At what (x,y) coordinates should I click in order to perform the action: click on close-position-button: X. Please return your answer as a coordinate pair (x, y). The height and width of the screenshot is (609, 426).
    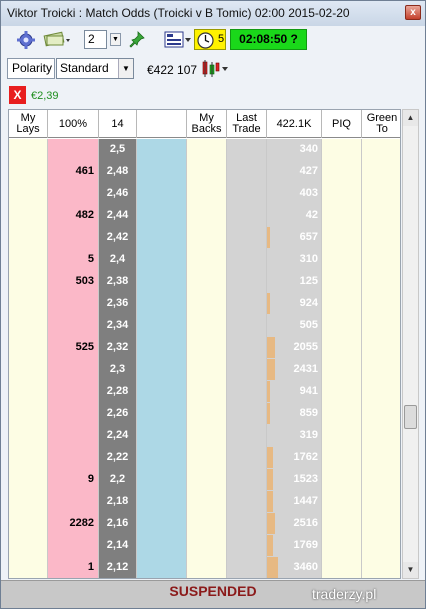
    Looking at the image, I should click on (17, 95).